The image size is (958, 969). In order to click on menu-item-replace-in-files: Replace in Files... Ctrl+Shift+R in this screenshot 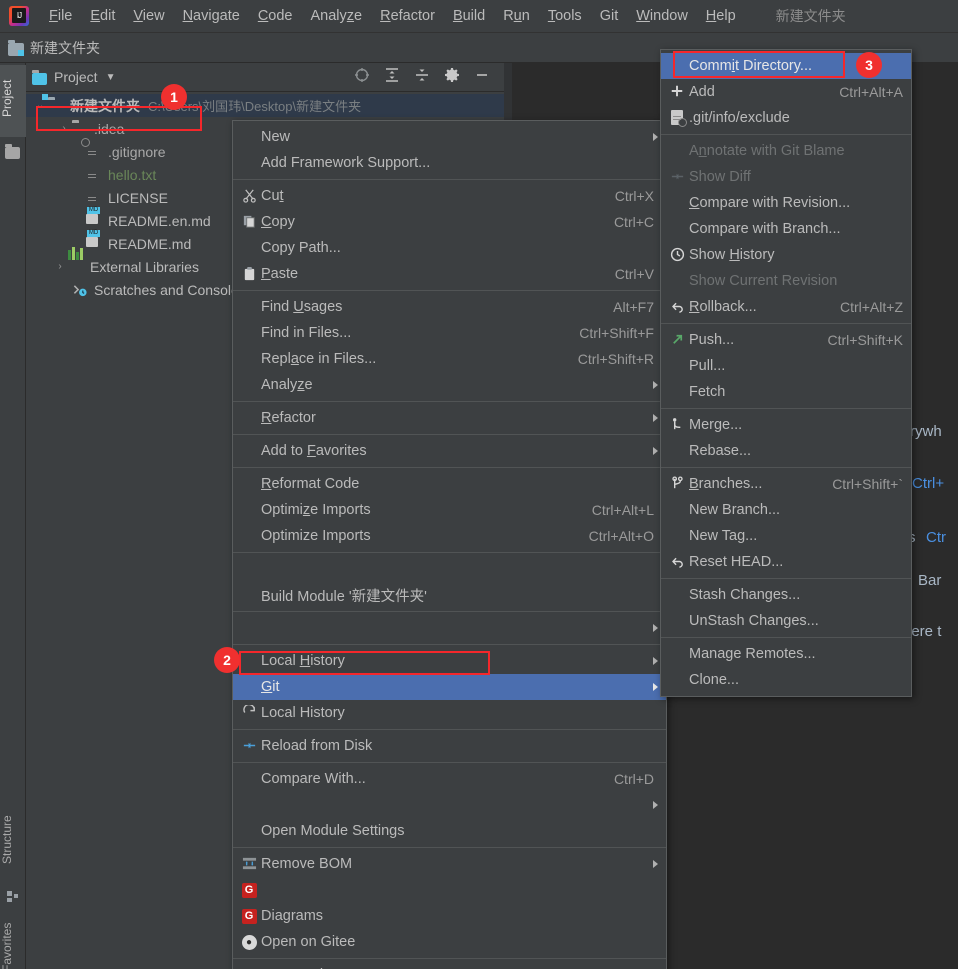, I will do `click(449, 359)`.